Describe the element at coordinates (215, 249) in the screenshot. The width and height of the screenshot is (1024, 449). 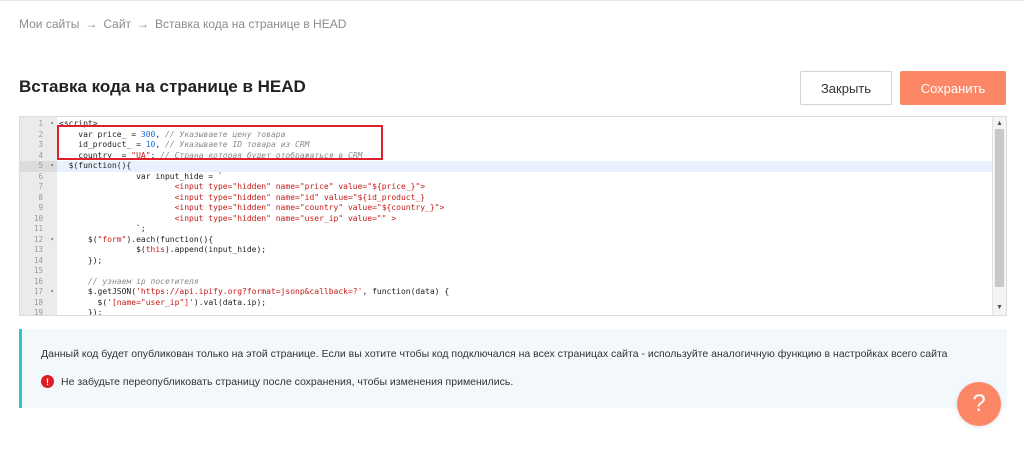
I see `code-token: ).append(input_hide);` at that location.